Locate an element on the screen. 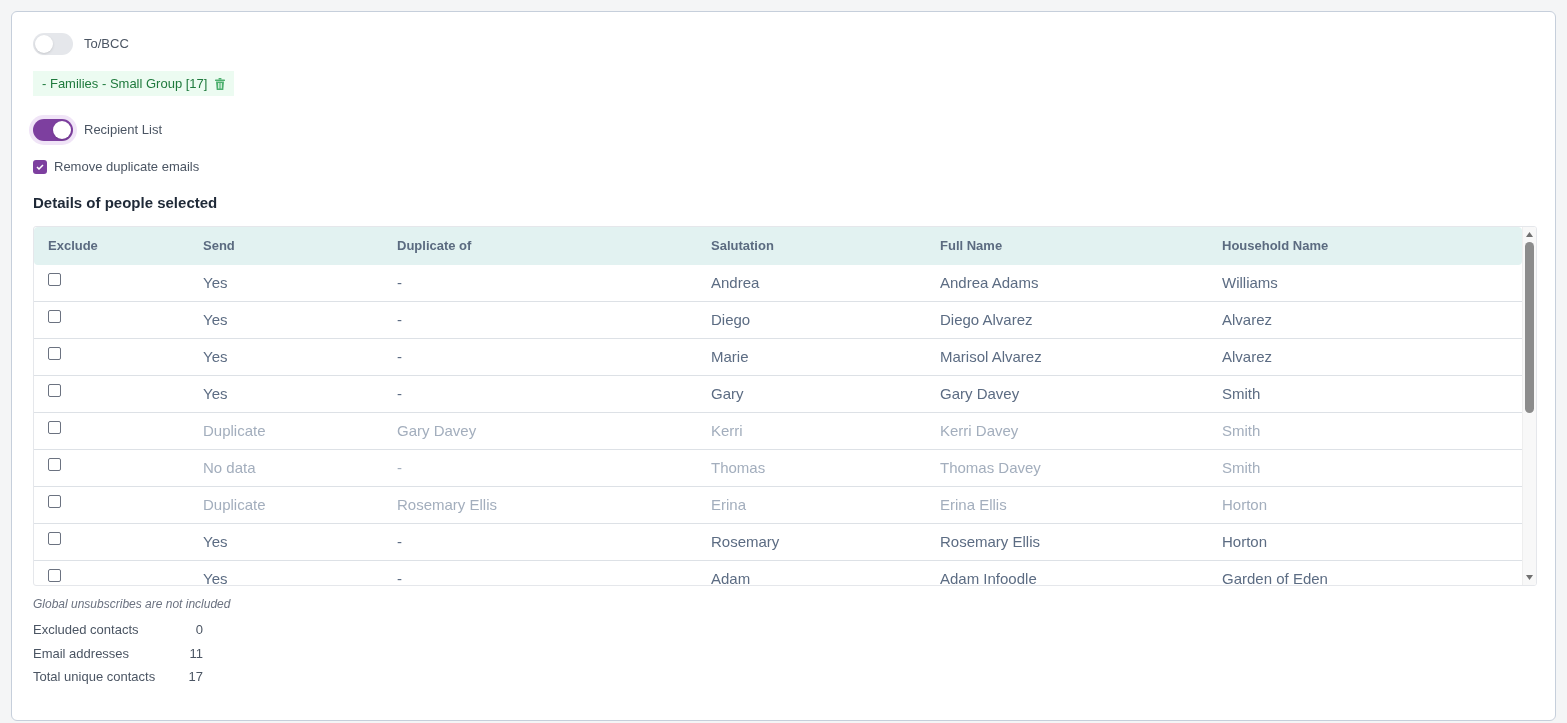 The image size is (1567, 723). toggle-label: To/BCC is located at coordinates (106, 44).